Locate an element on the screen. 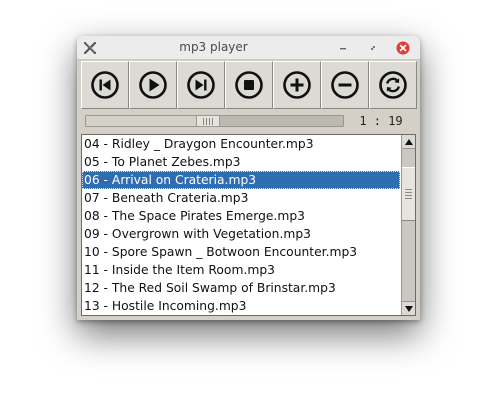 This screenshot has height=408, width=496. list-item: 12 - The Red Soil Swamp of Brinstar.mp3 is located at coordinates (241, 288).